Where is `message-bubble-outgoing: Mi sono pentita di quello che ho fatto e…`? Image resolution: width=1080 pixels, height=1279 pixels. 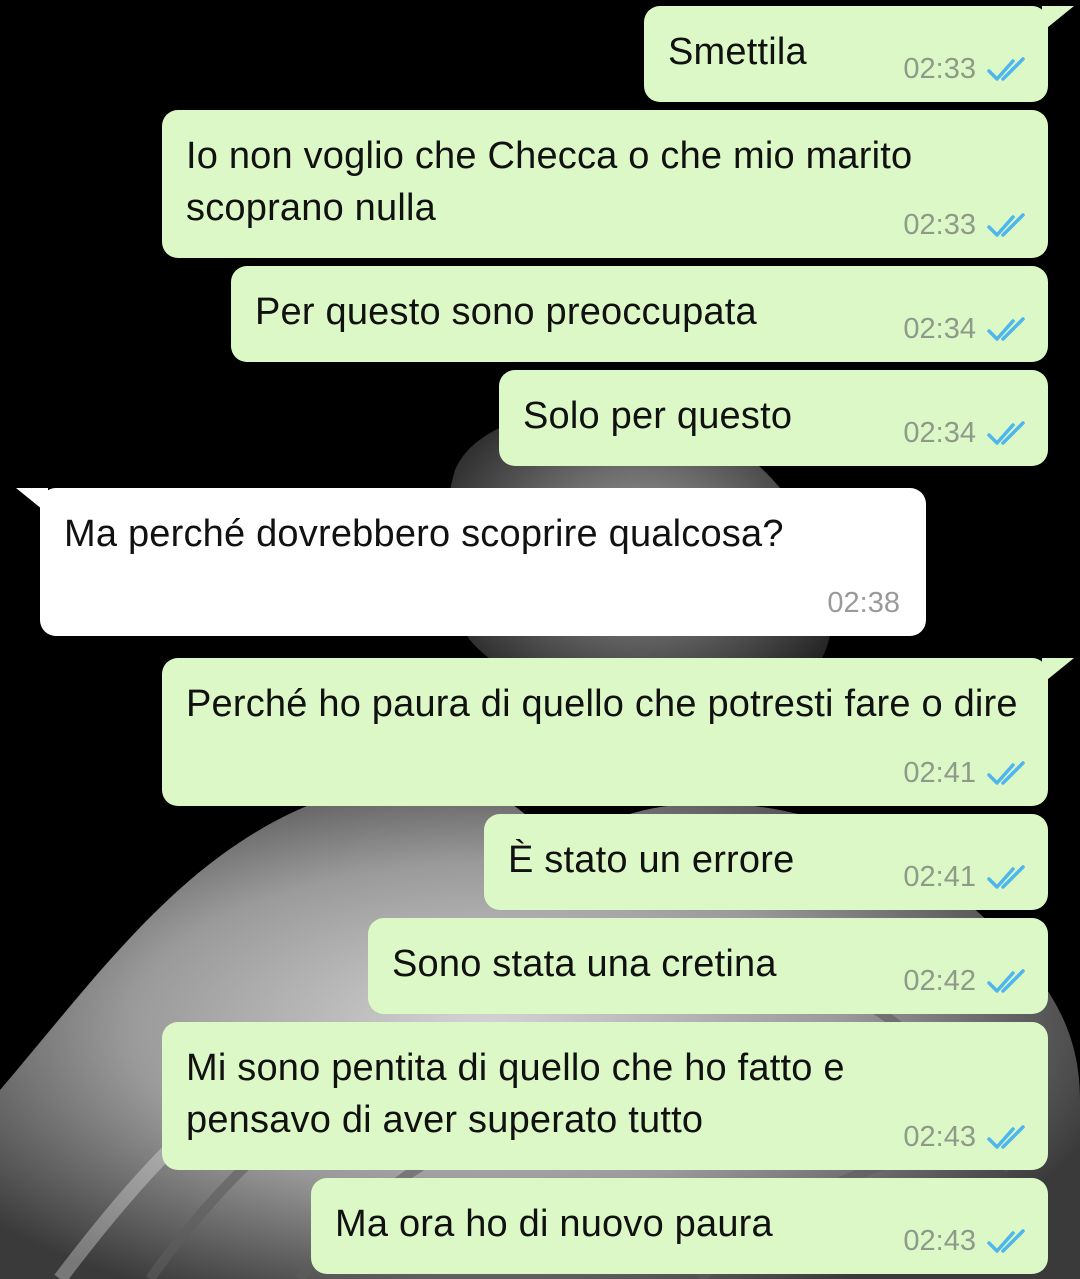
message-bubble-outgoing: Mi sono pentita di quello che ho fatto e… is located at coordinates (605, 1096).